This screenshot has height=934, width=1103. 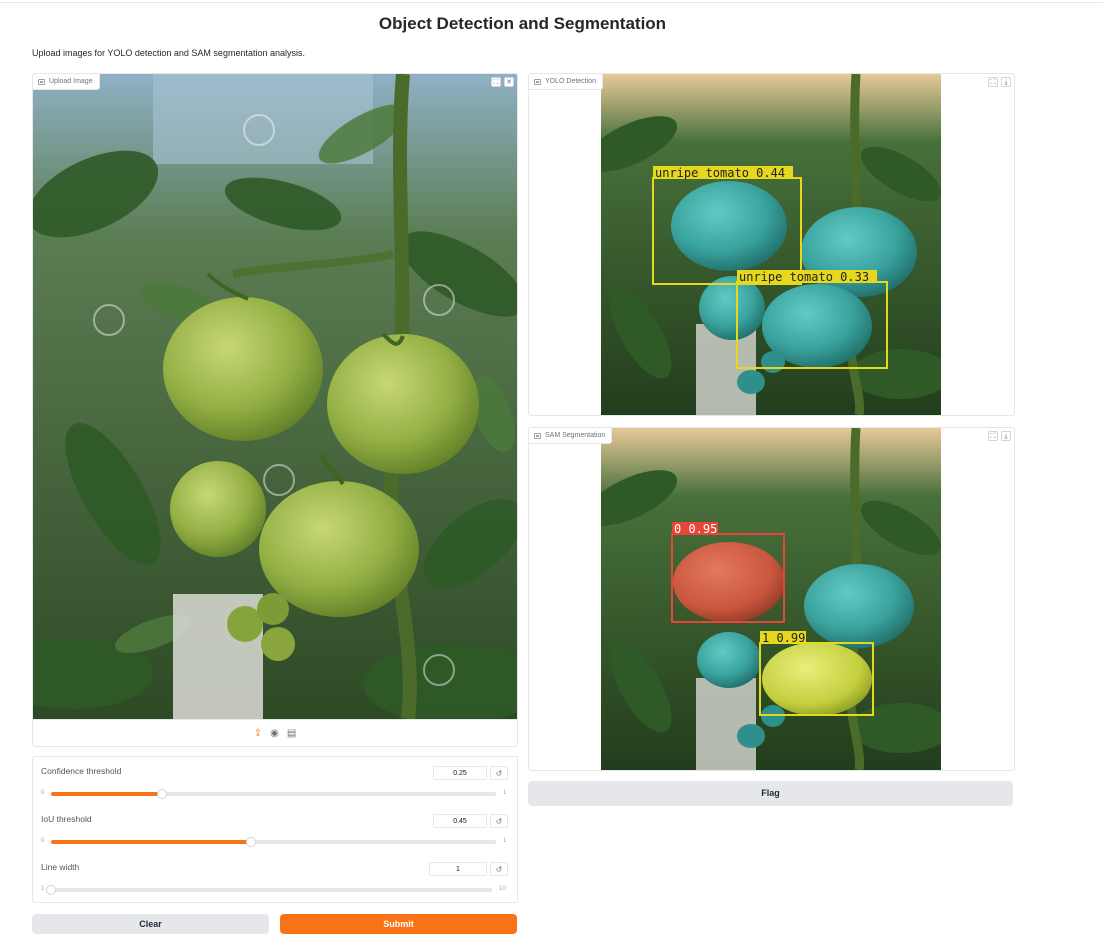 I want to click on source-selector: ⇪ ◉ ▤, so click(x=275, y=732).